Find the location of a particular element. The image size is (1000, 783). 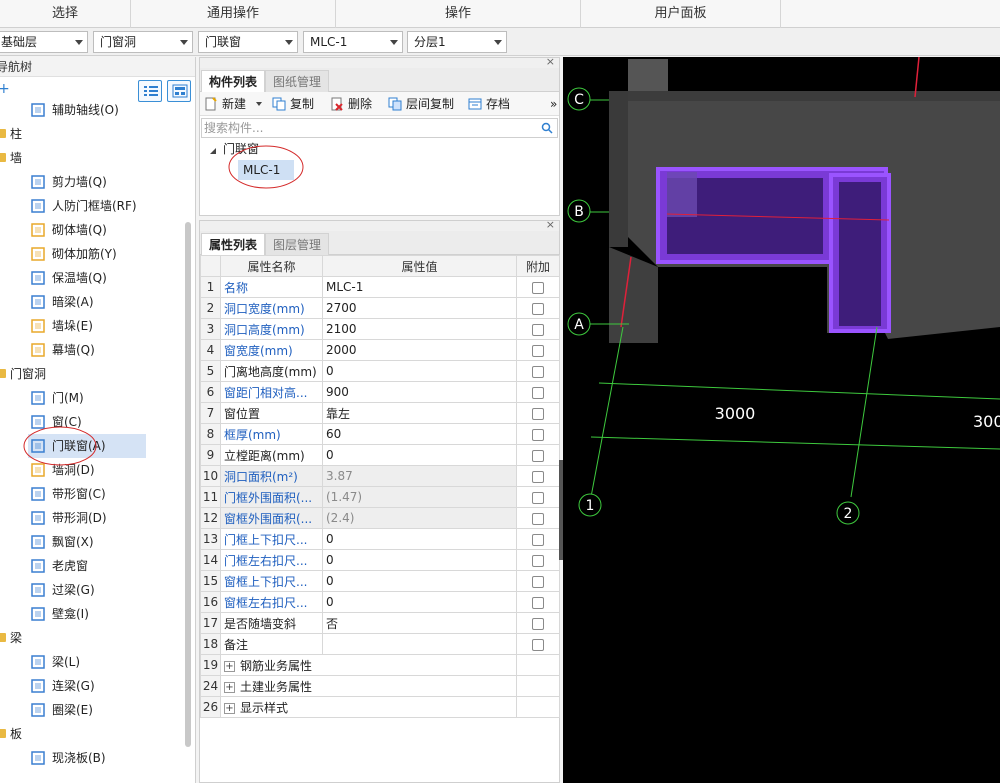

ribbon-group-common: 通用操作 is located at coordinates (233, 14).